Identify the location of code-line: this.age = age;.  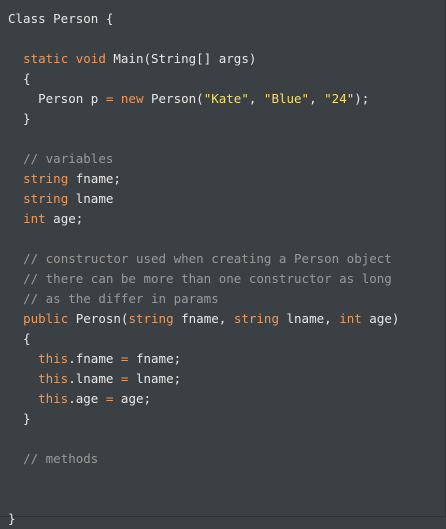
(79, 399).